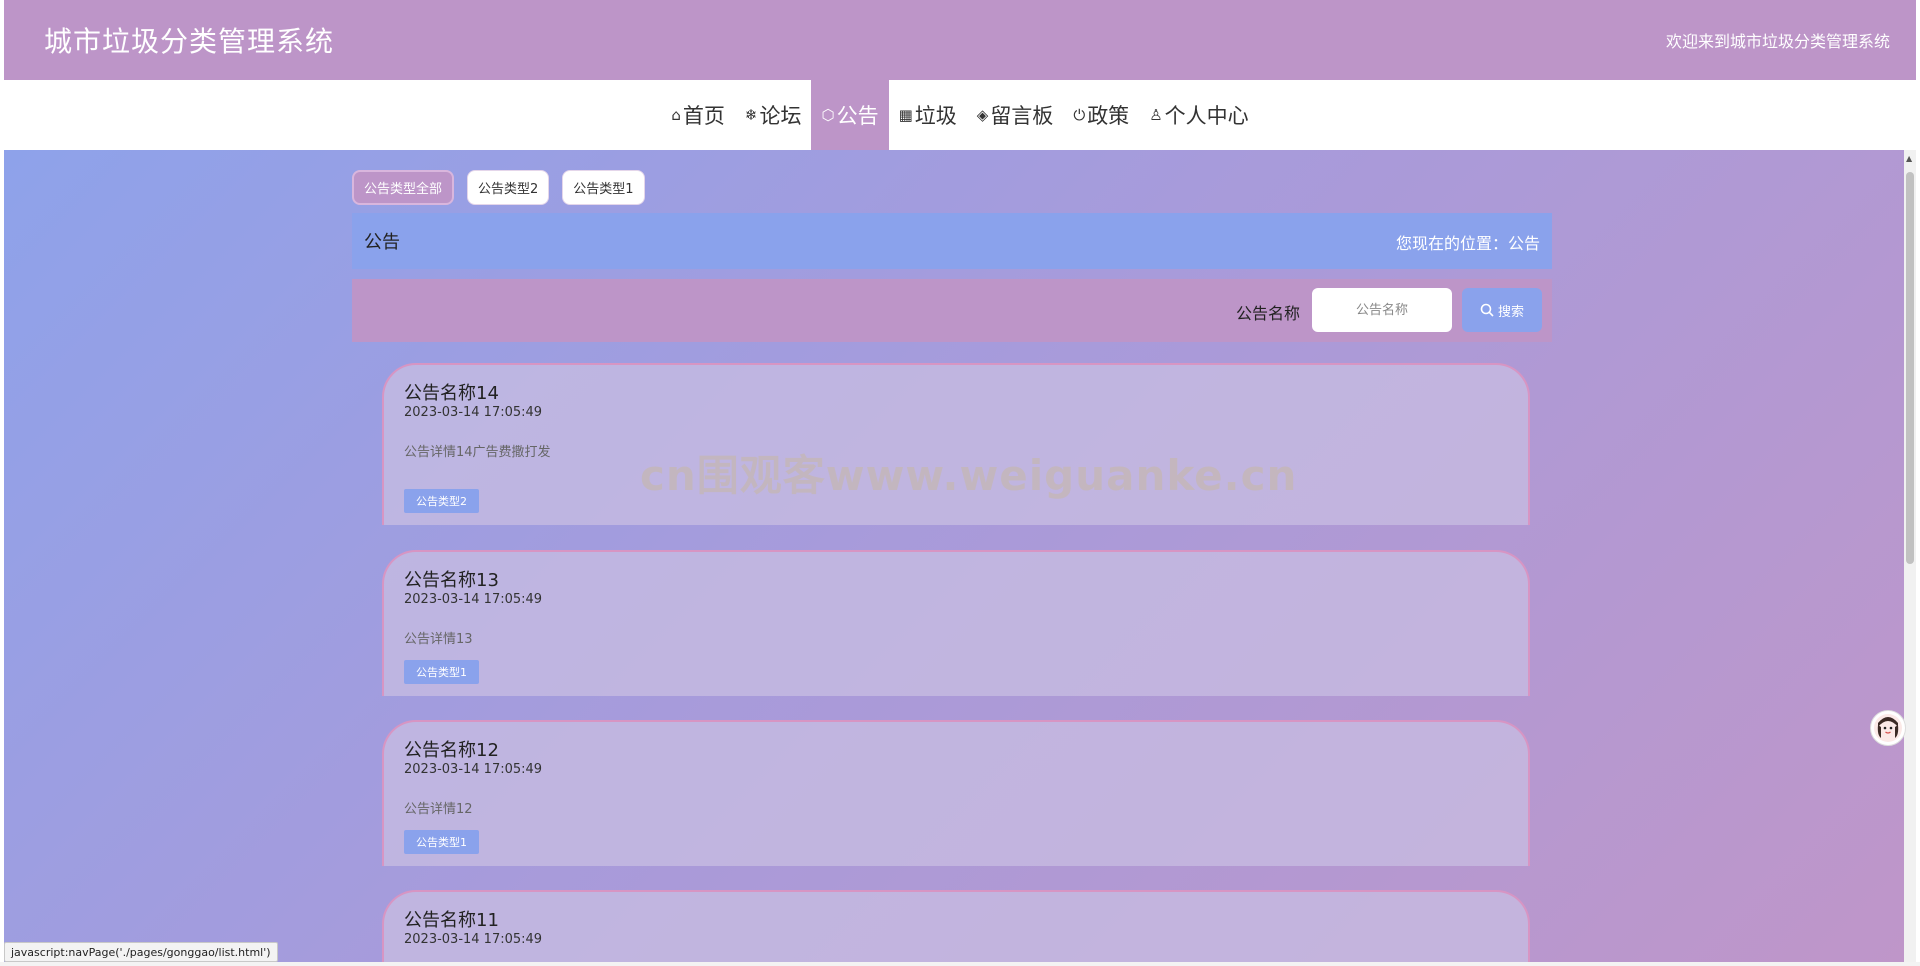  What do you see at coordinates (952, 241) in the screenshot?
I see `breadcrumb: 公告 您现在的位置：公告` at bounding box center [952, 241].